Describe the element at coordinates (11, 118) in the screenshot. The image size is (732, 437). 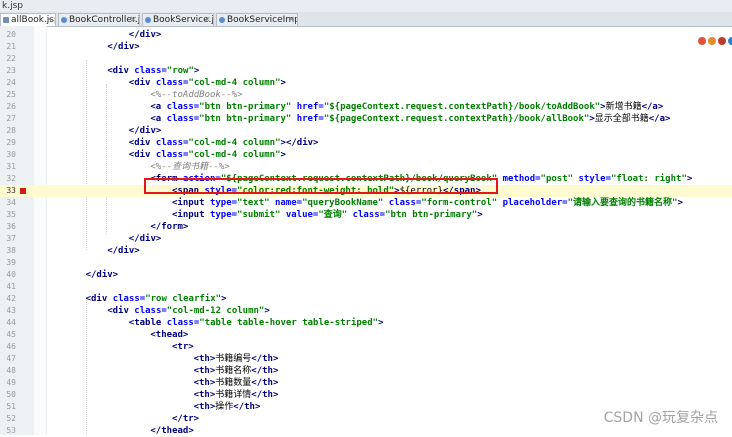
I see `line-number: 27` at that location.